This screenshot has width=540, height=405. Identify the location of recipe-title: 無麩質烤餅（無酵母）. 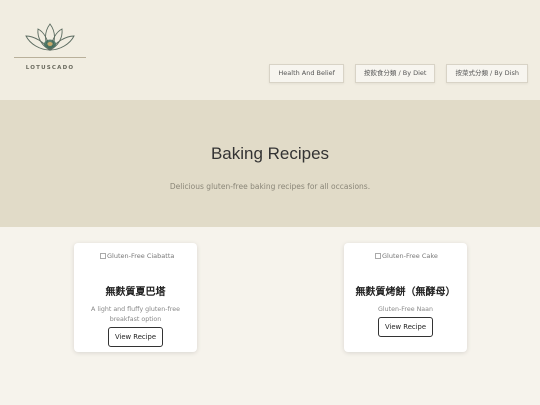
(405, 292).